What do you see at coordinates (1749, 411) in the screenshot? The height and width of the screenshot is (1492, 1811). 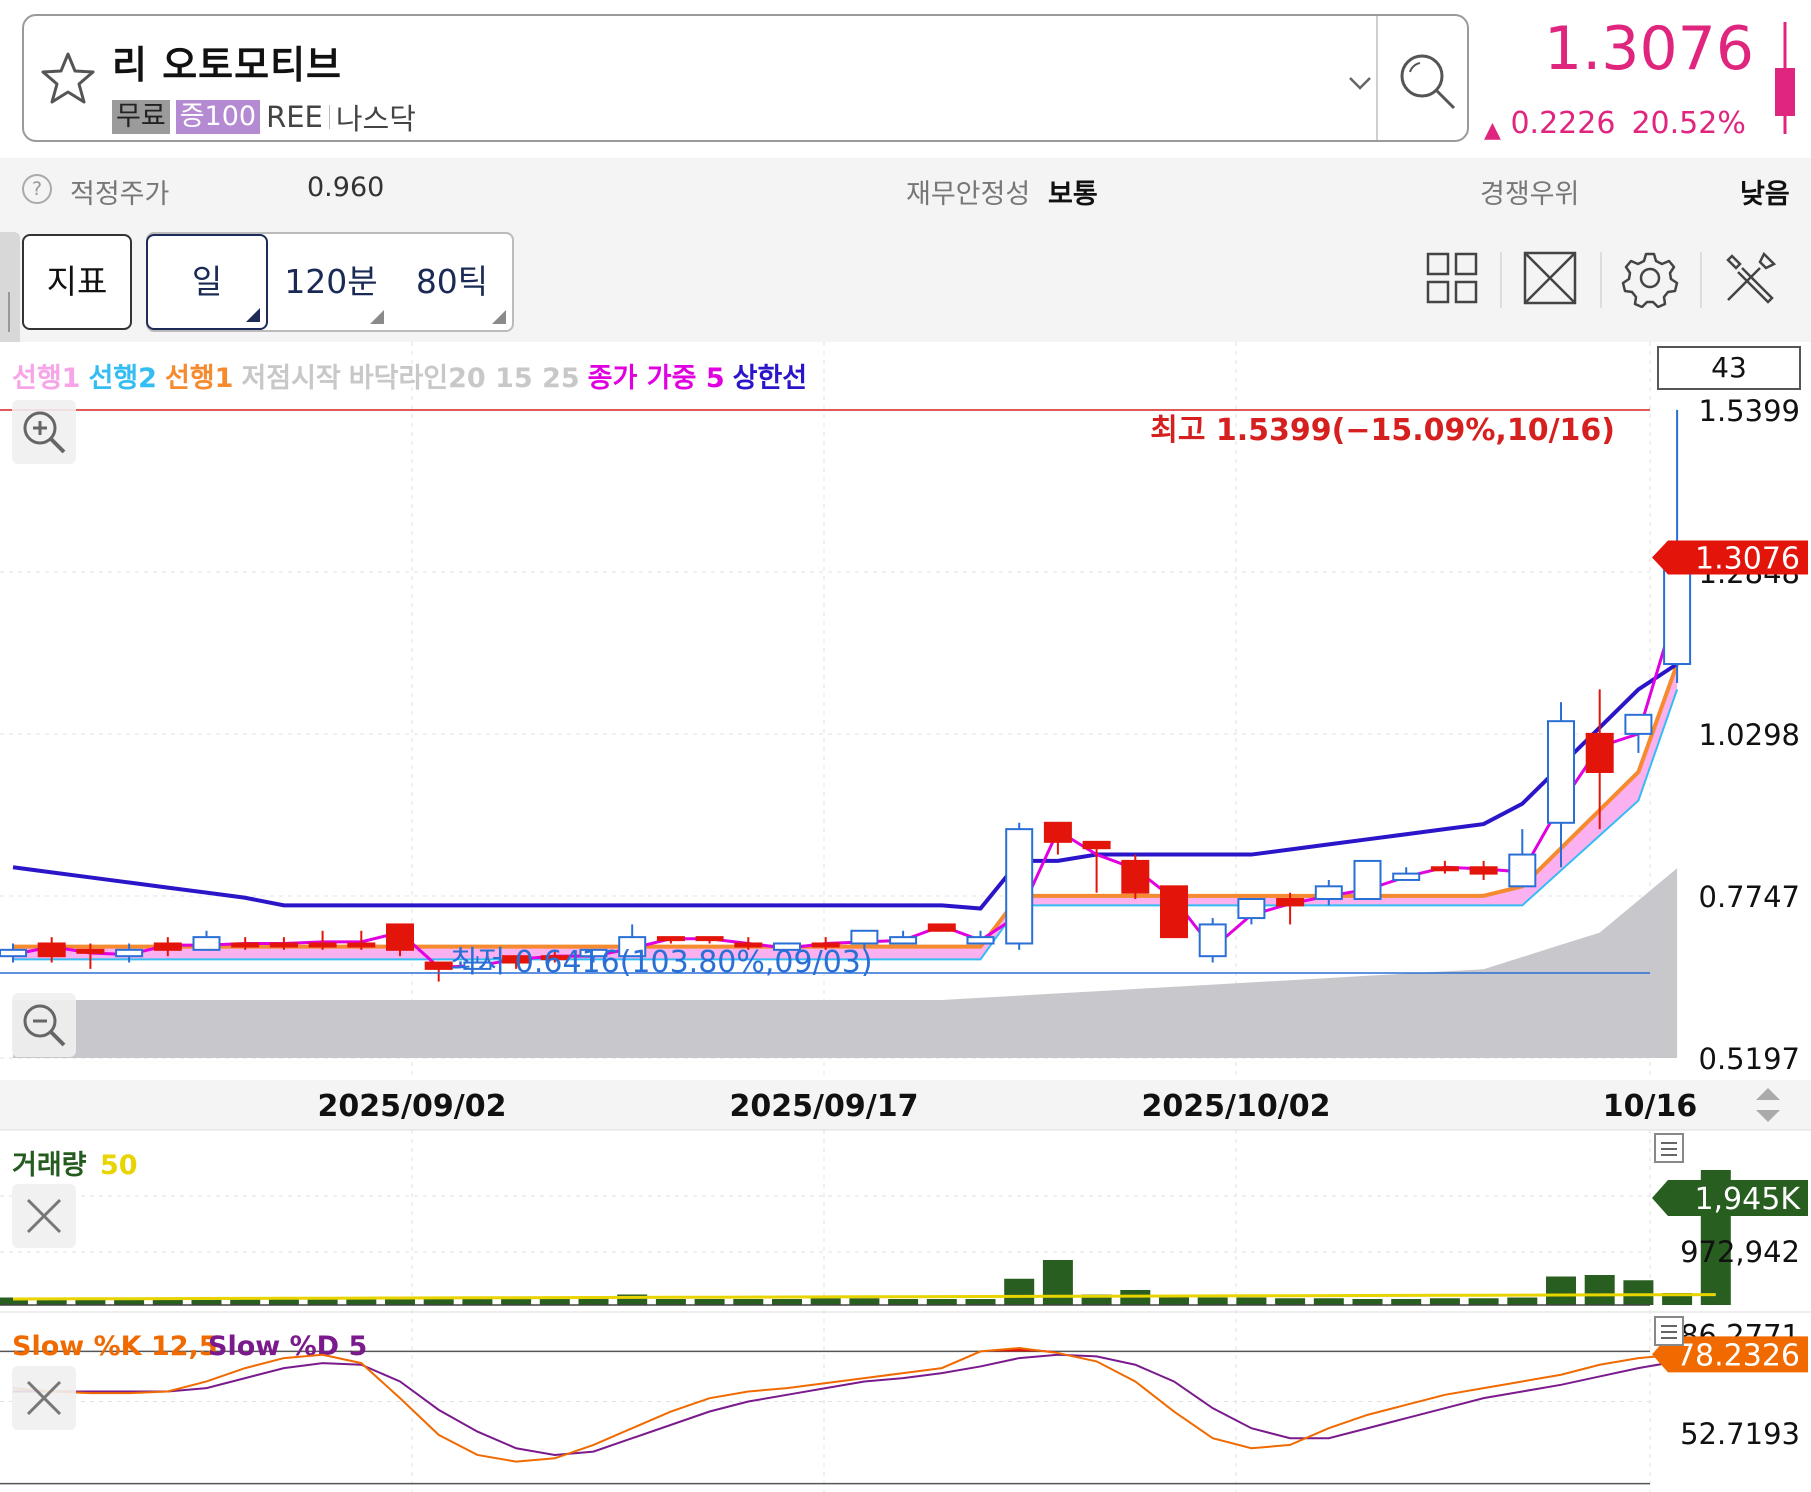 I see `price-axis-label: 1.5399` at bounding box center [1749, 411].